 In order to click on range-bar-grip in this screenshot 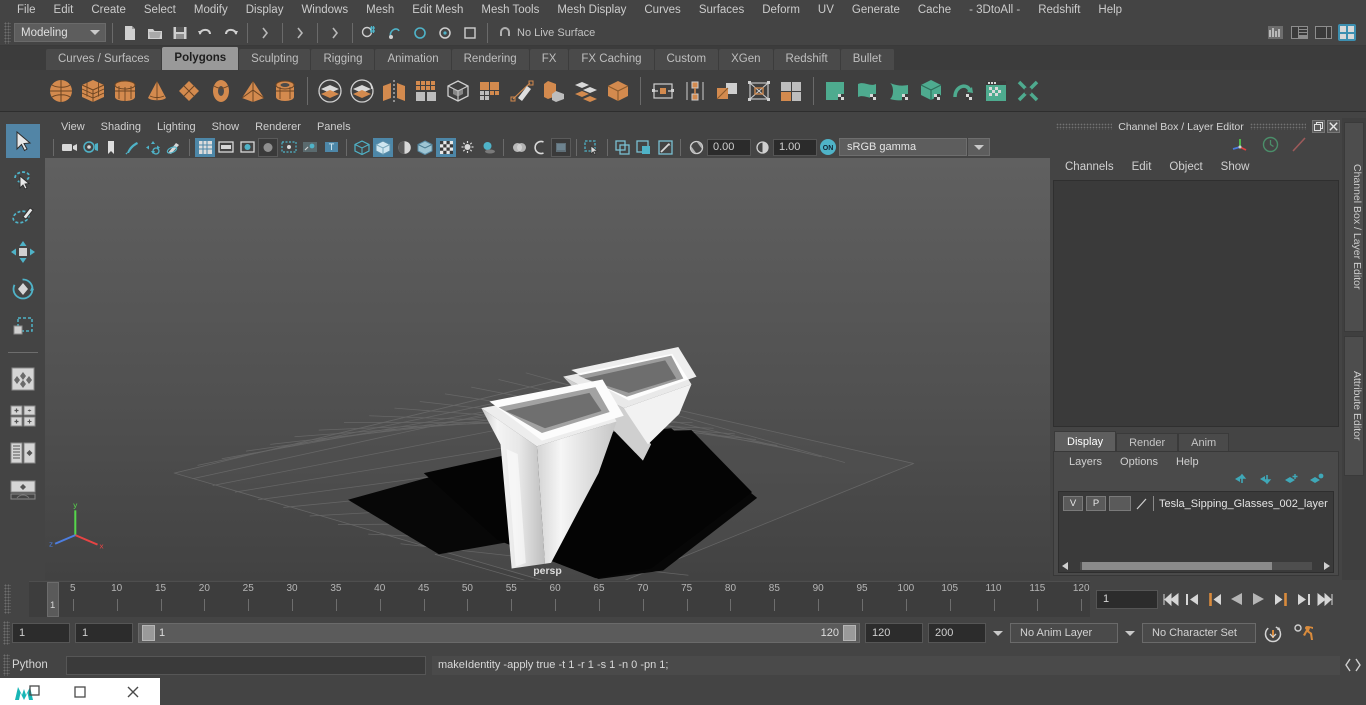, I will do `click(6, 633)`.